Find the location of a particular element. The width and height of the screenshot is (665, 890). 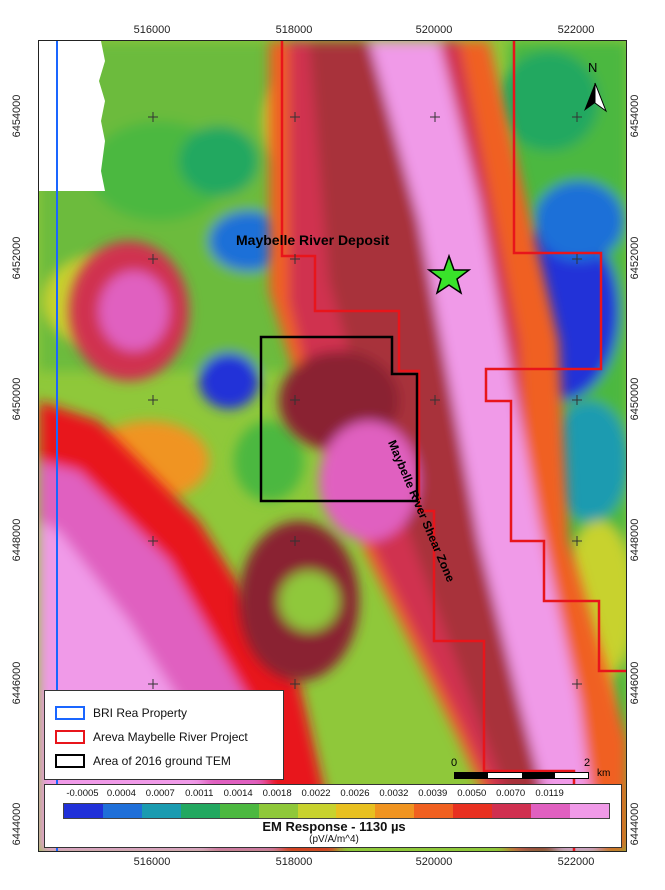

colorbar-tick-label: 0.0070 is located at coordinates (511, 793).